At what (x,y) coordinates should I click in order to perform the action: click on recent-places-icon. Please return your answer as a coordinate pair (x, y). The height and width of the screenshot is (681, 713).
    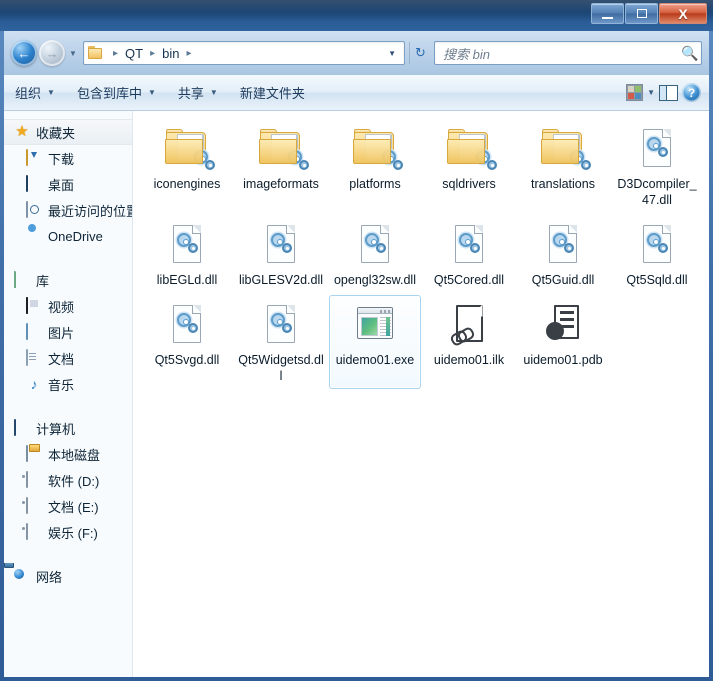
    Looking at the image, I should click on (34, 209).